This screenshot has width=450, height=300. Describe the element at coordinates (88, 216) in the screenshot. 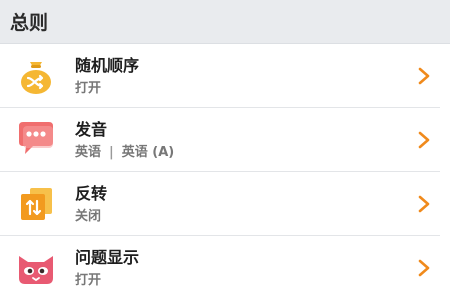

I see `row-subtitle: 关闭` at that location.